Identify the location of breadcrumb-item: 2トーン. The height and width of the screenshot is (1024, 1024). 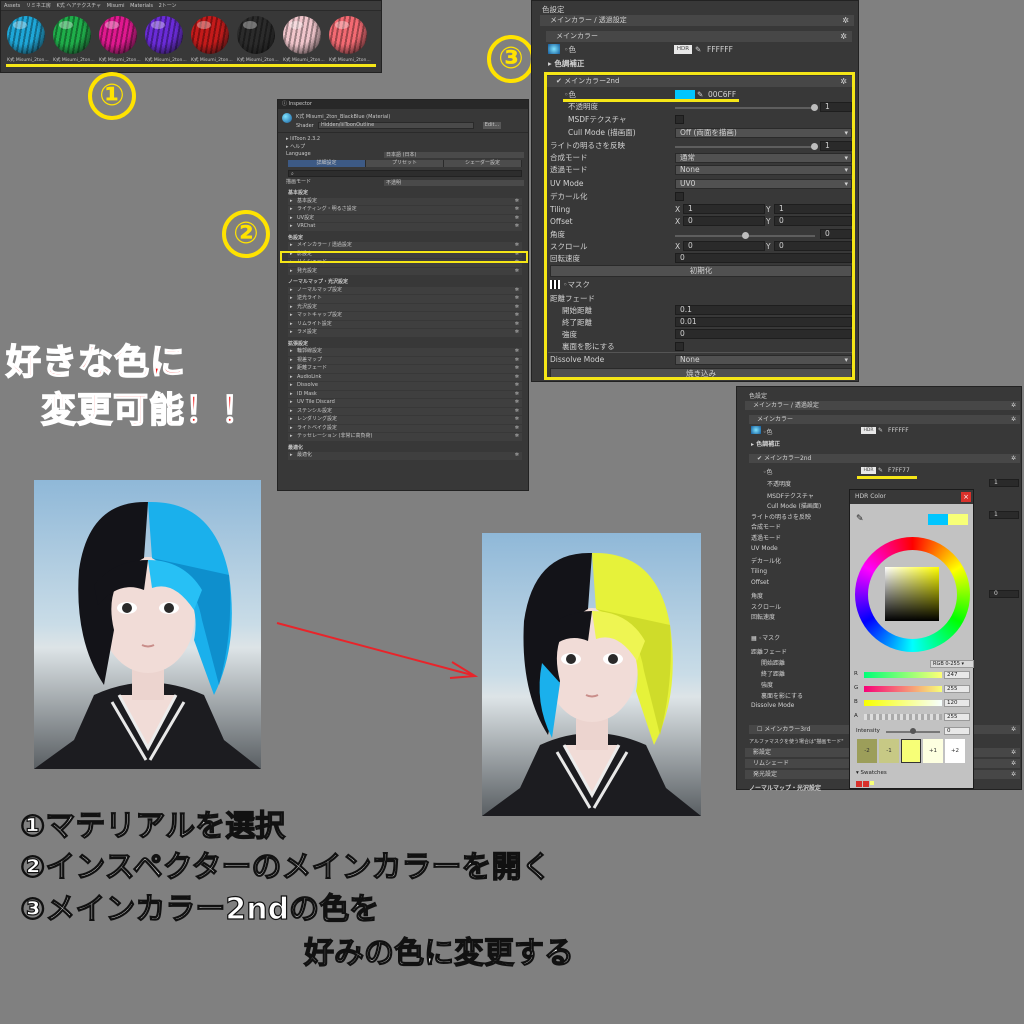
(168, 6).